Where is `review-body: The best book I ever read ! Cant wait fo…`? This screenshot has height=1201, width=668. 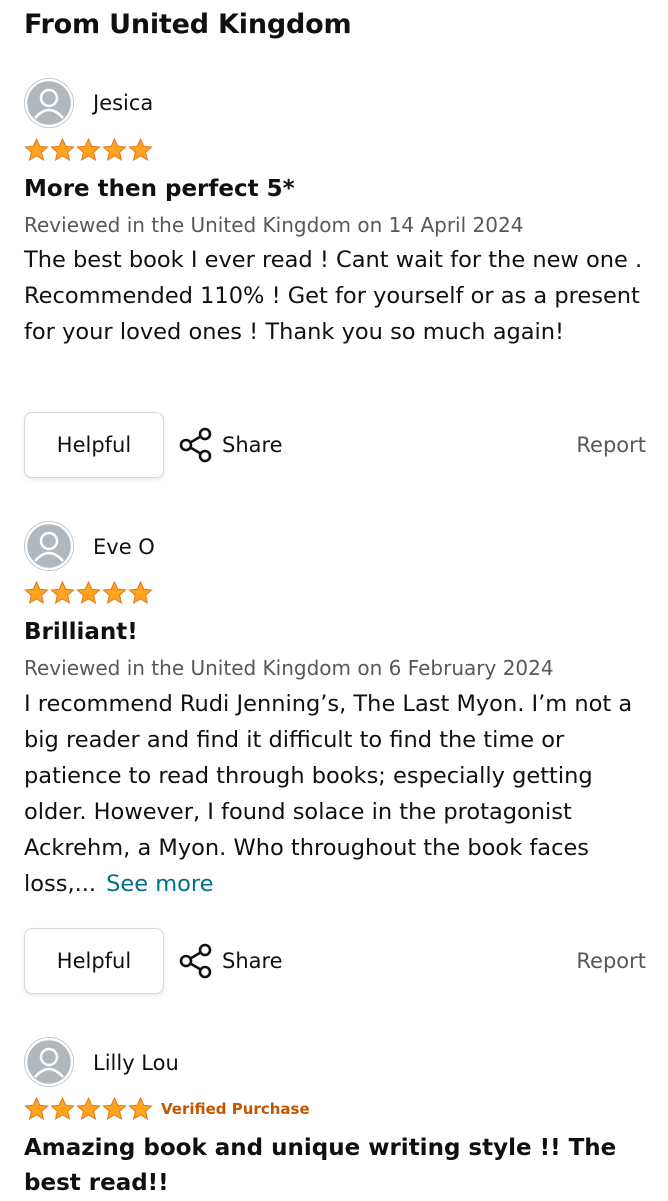 review-body: The best book I ever read ! Cant wait fo… is located at coordinates (333, 296).